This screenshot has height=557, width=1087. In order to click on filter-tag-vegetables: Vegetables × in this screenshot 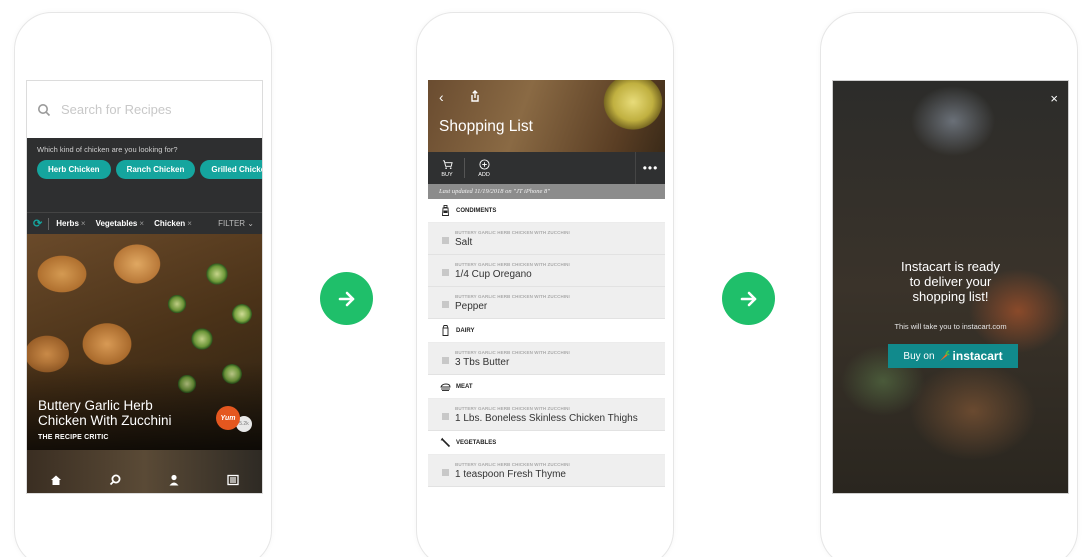, I will do `click(120, 223)`.